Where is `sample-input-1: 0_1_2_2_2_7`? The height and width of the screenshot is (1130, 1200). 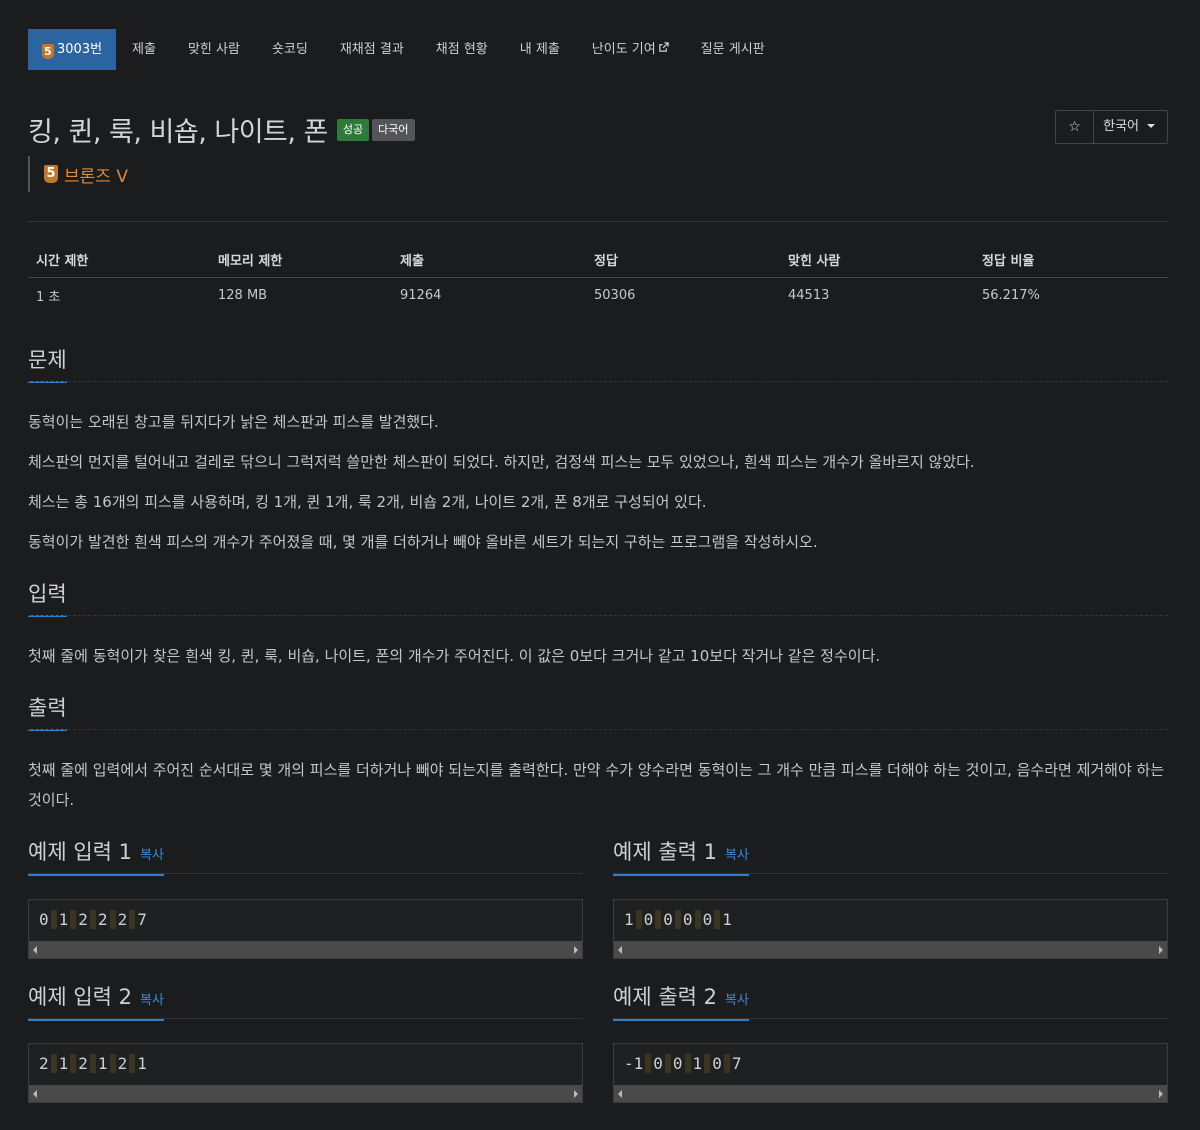 sample-input-1: 0_1_2_2_2_7 is located at coordinates (305, 929).